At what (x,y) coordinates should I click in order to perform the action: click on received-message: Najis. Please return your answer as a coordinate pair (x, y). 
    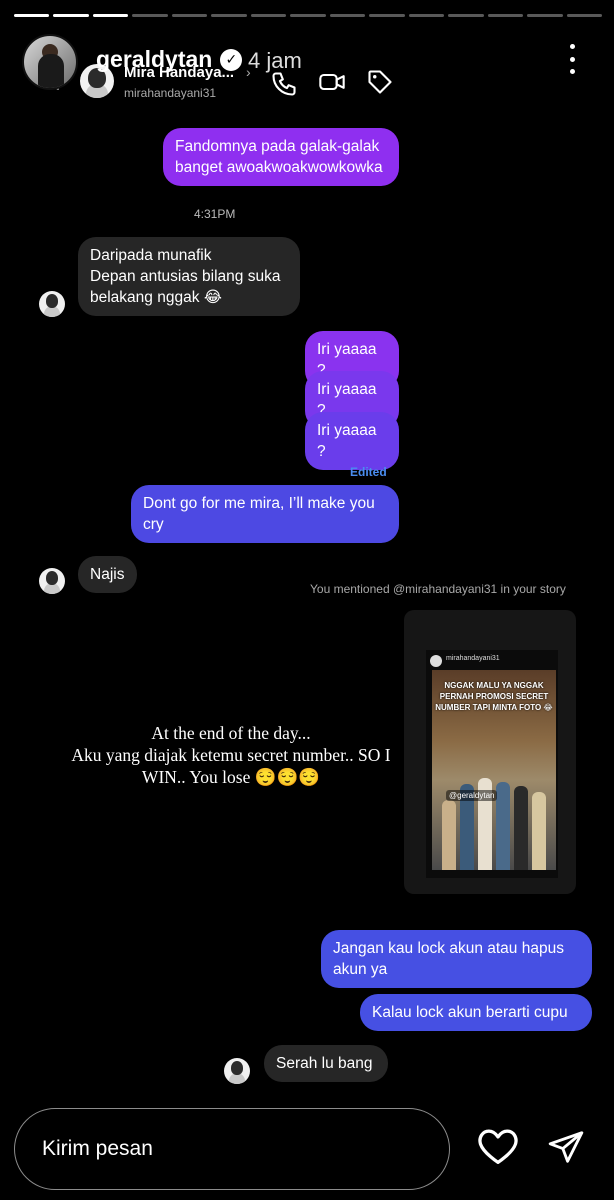
    Looking at the image, I should click on (107, 574).